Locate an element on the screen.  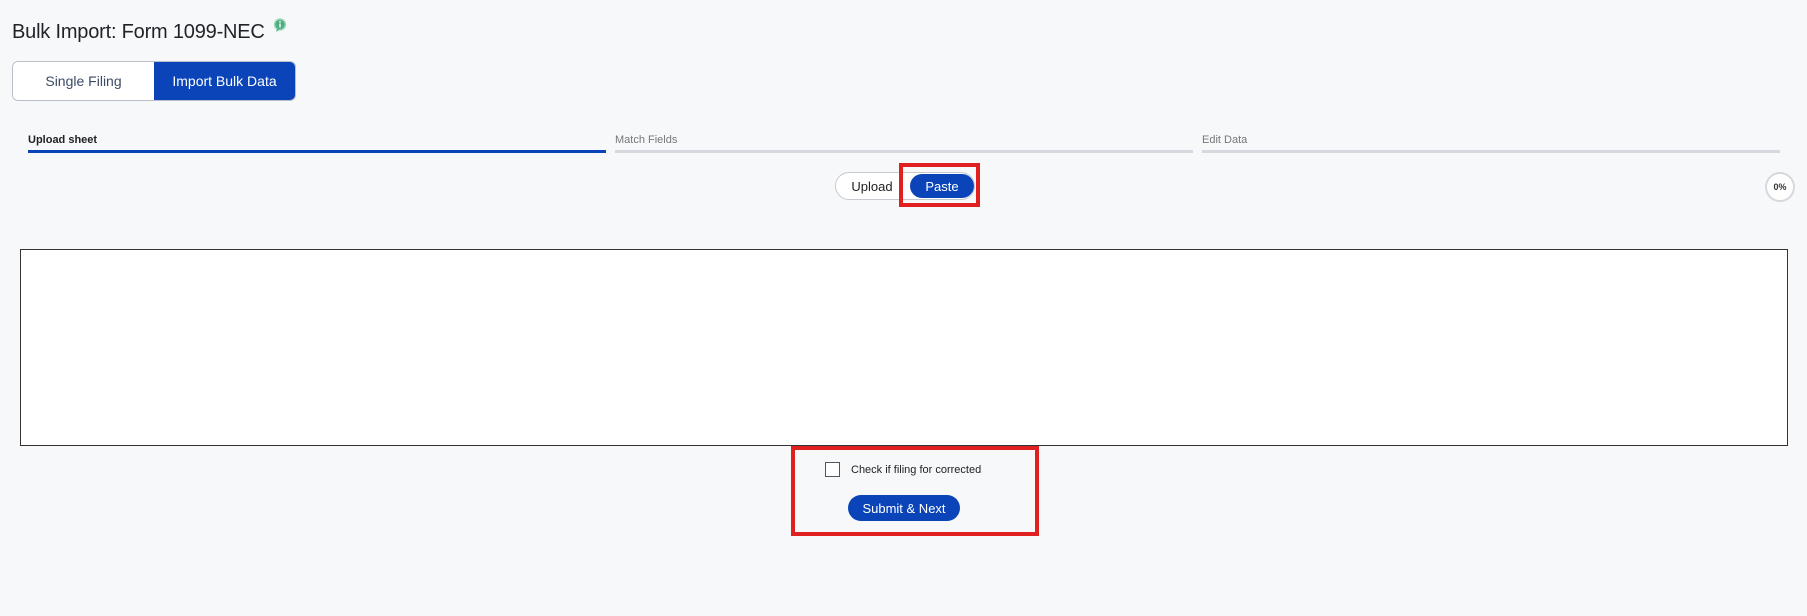
step-upload-sheet: Upload sheet is located at coordinates (317, 143).